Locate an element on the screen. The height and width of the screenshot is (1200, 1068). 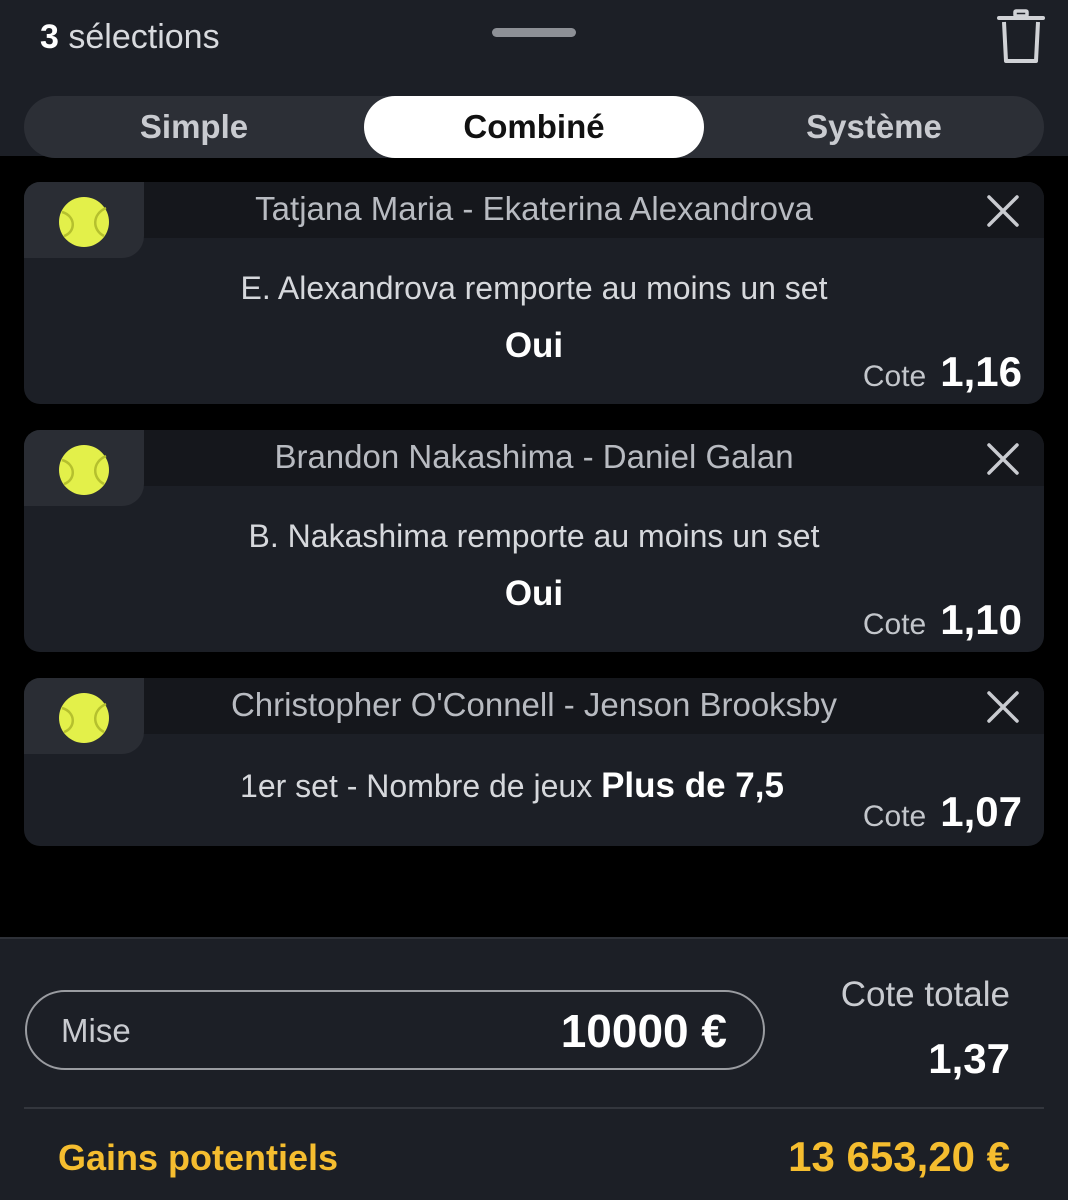
selection-count: 3 sélections is located at coordinates (130, 37).